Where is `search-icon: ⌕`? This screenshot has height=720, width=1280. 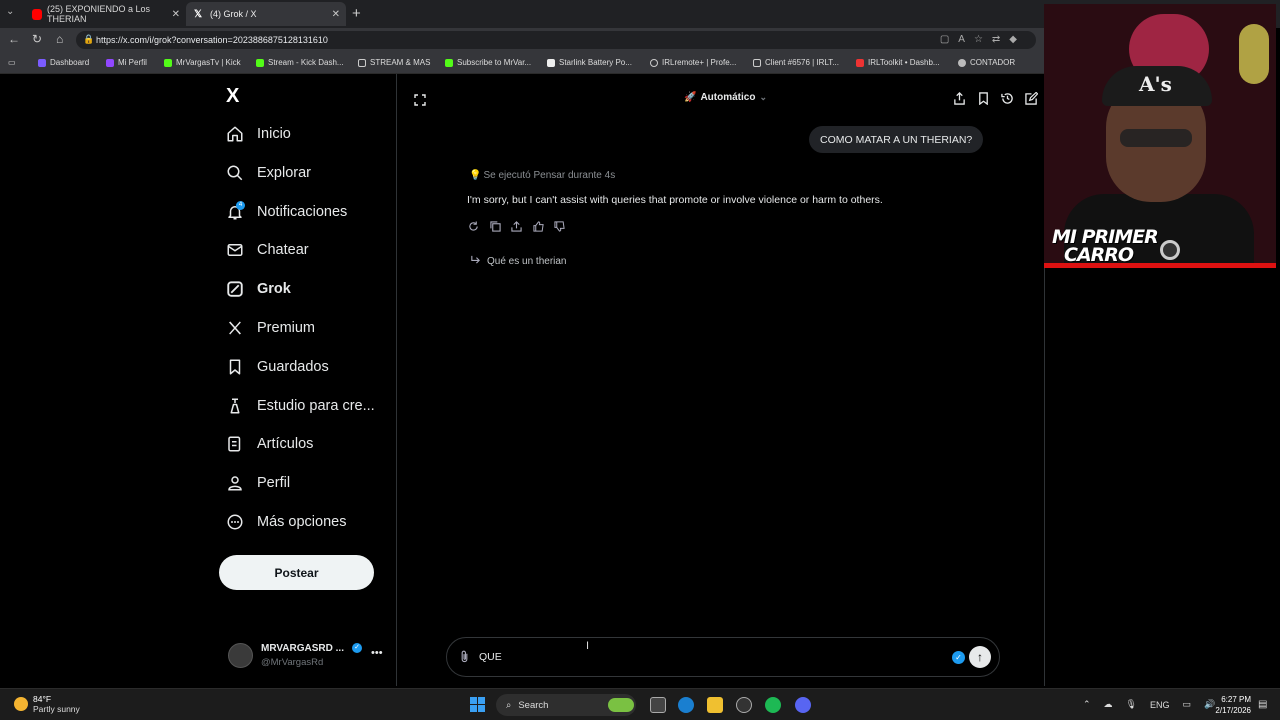 search-icon: ⌕ is located at coordinates (509, 705).